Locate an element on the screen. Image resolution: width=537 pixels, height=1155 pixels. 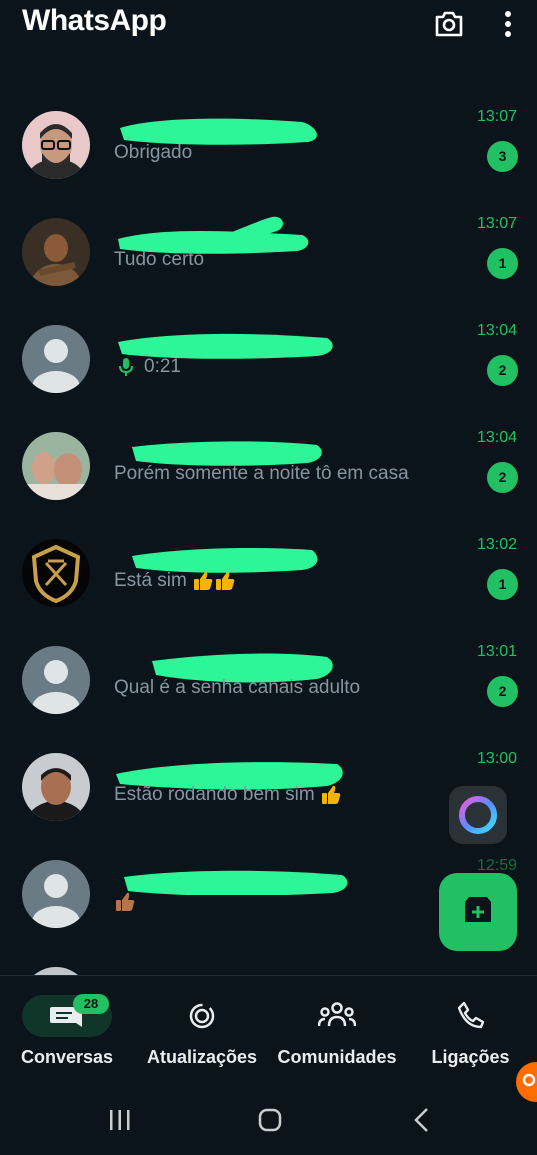
new-chat-button is located at coordinates (478, 912).